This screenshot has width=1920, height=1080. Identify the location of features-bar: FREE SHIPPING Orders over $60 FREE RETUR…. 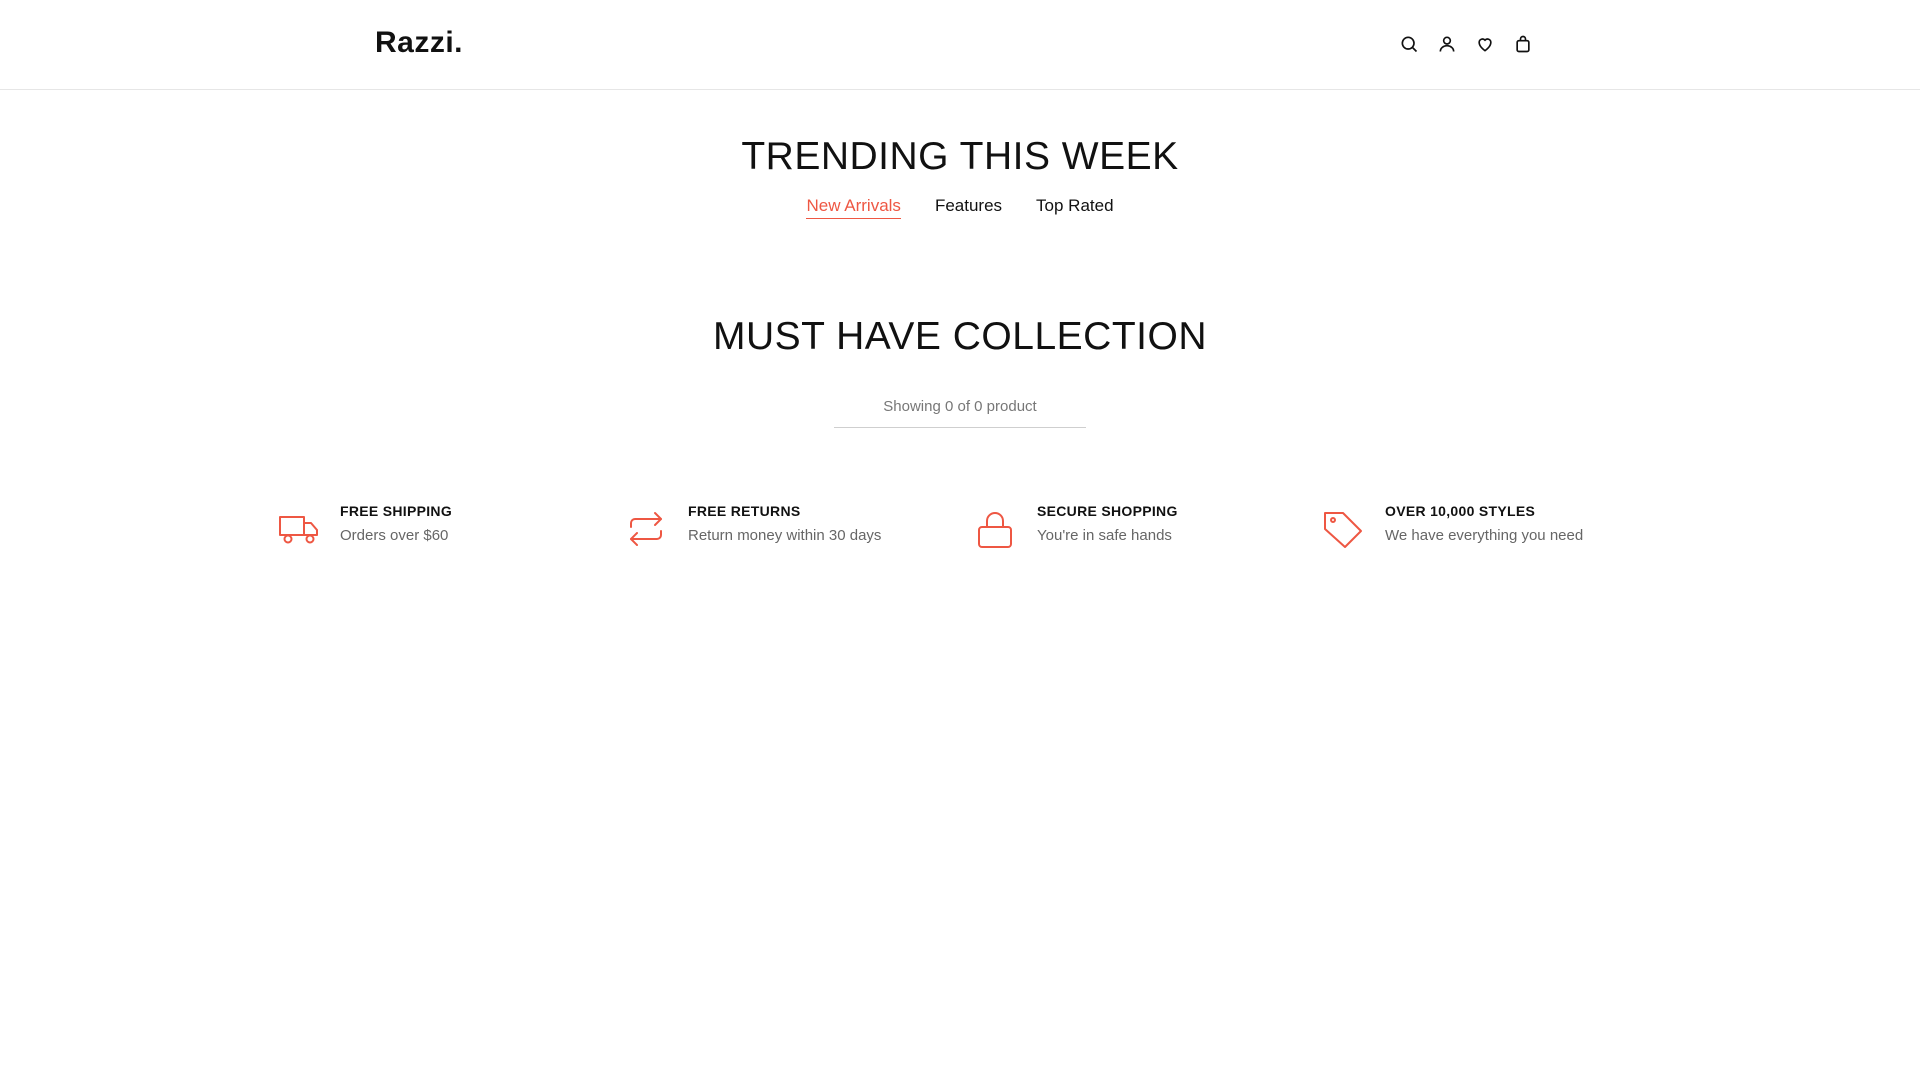
(961, 533).